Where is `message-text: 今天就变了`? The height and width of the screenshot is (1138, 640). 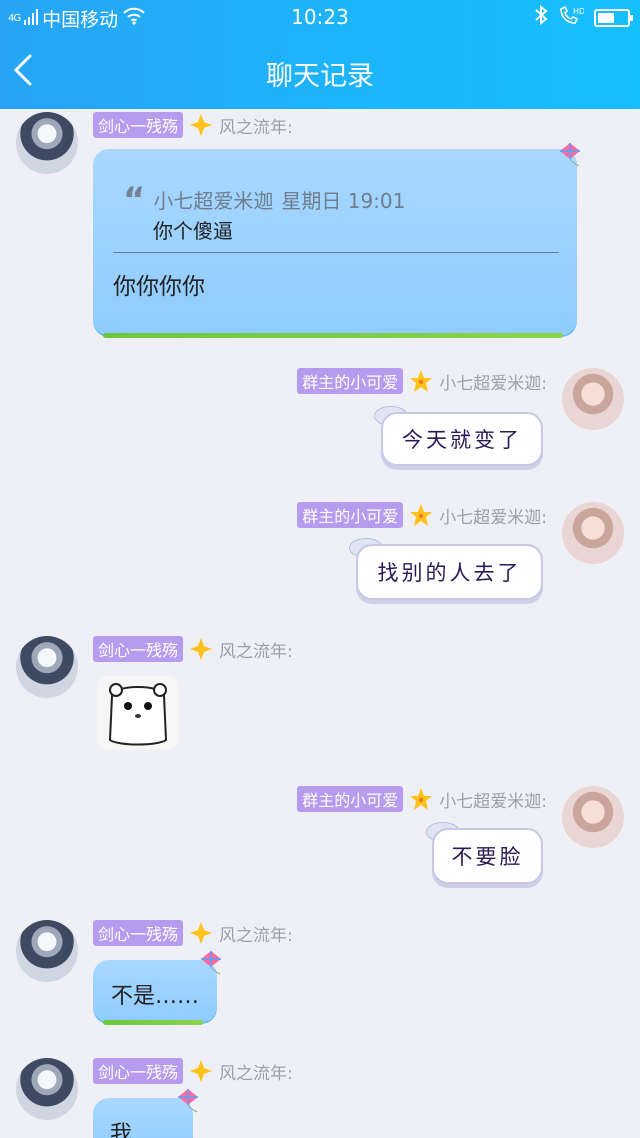 message-text: 今天就变了 is located at coordinates (462, 440).